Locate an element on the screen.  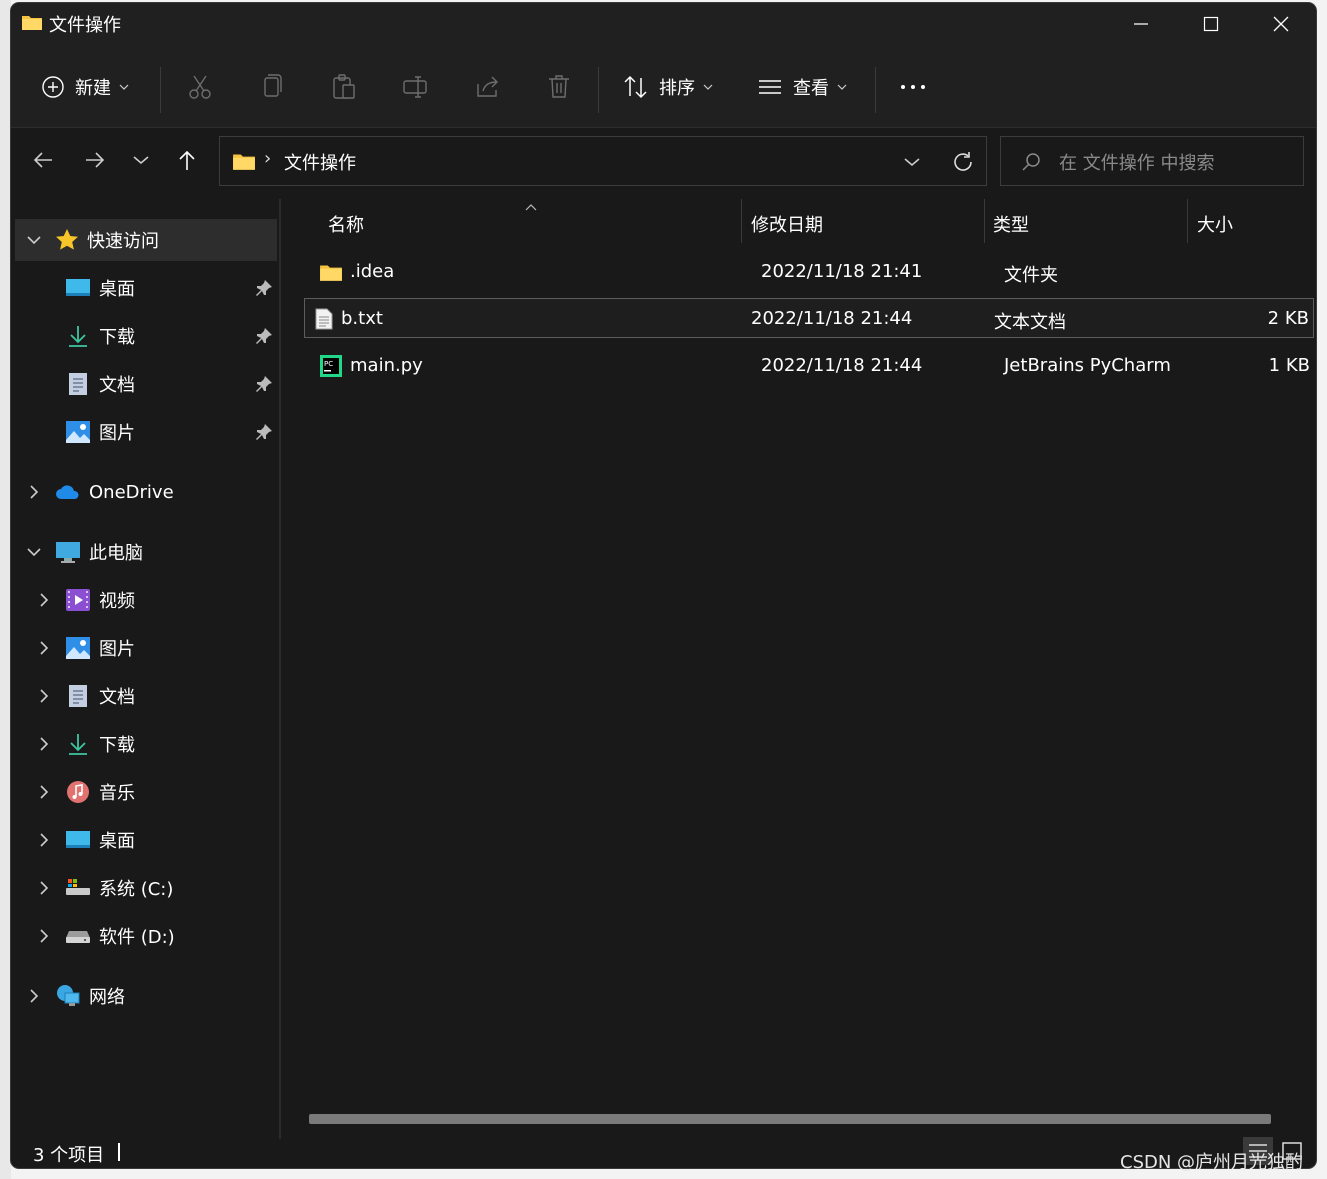
sidebar-label: OneDrive is located at coordinates (131, 492).